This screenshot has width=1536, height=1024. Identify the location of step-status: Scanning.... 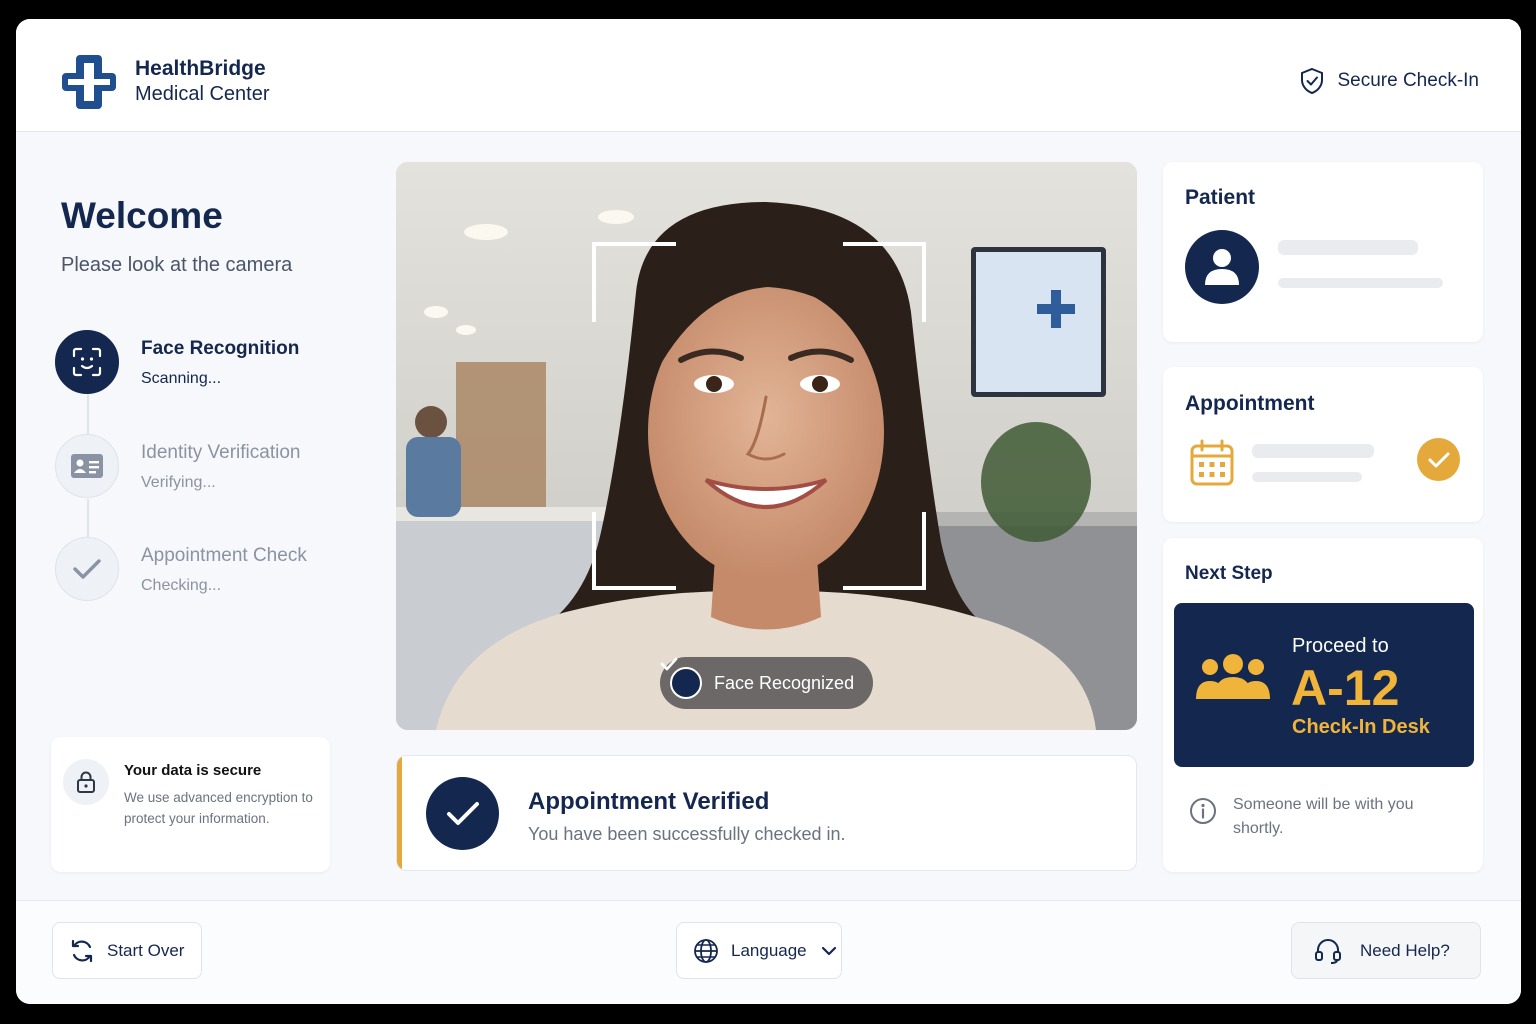
(181, 378).